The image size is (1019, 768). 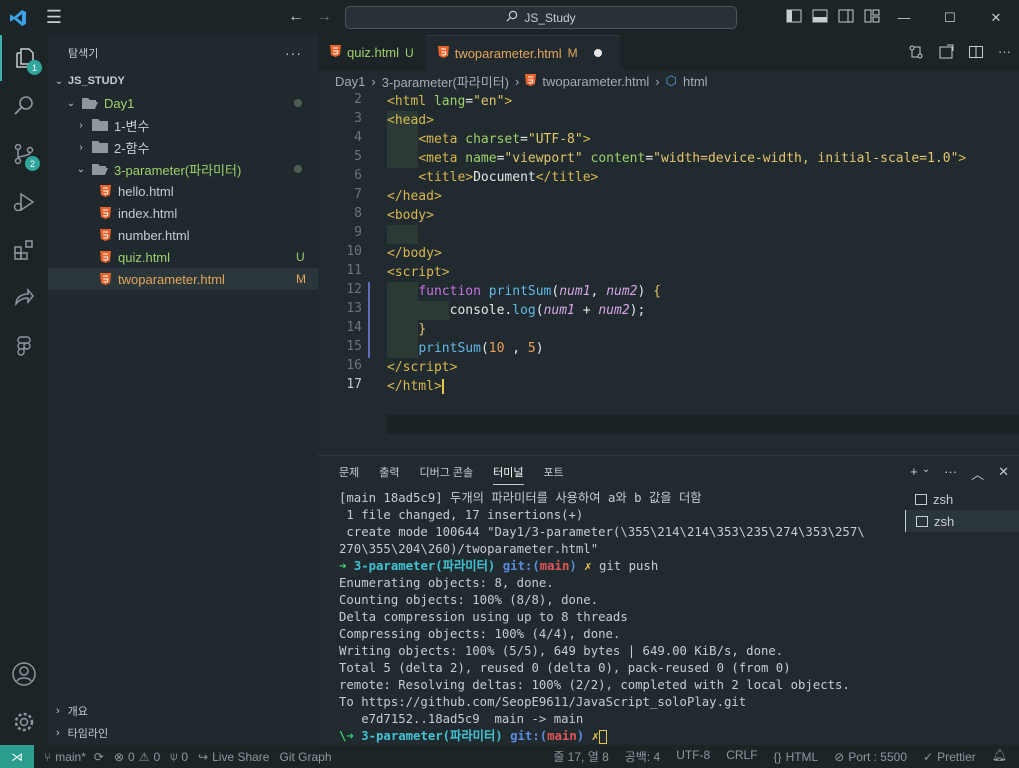 What do you see at coordinates (24, 674) in the screenshot?
I see `account-icon` at bounding box center [24, 674].